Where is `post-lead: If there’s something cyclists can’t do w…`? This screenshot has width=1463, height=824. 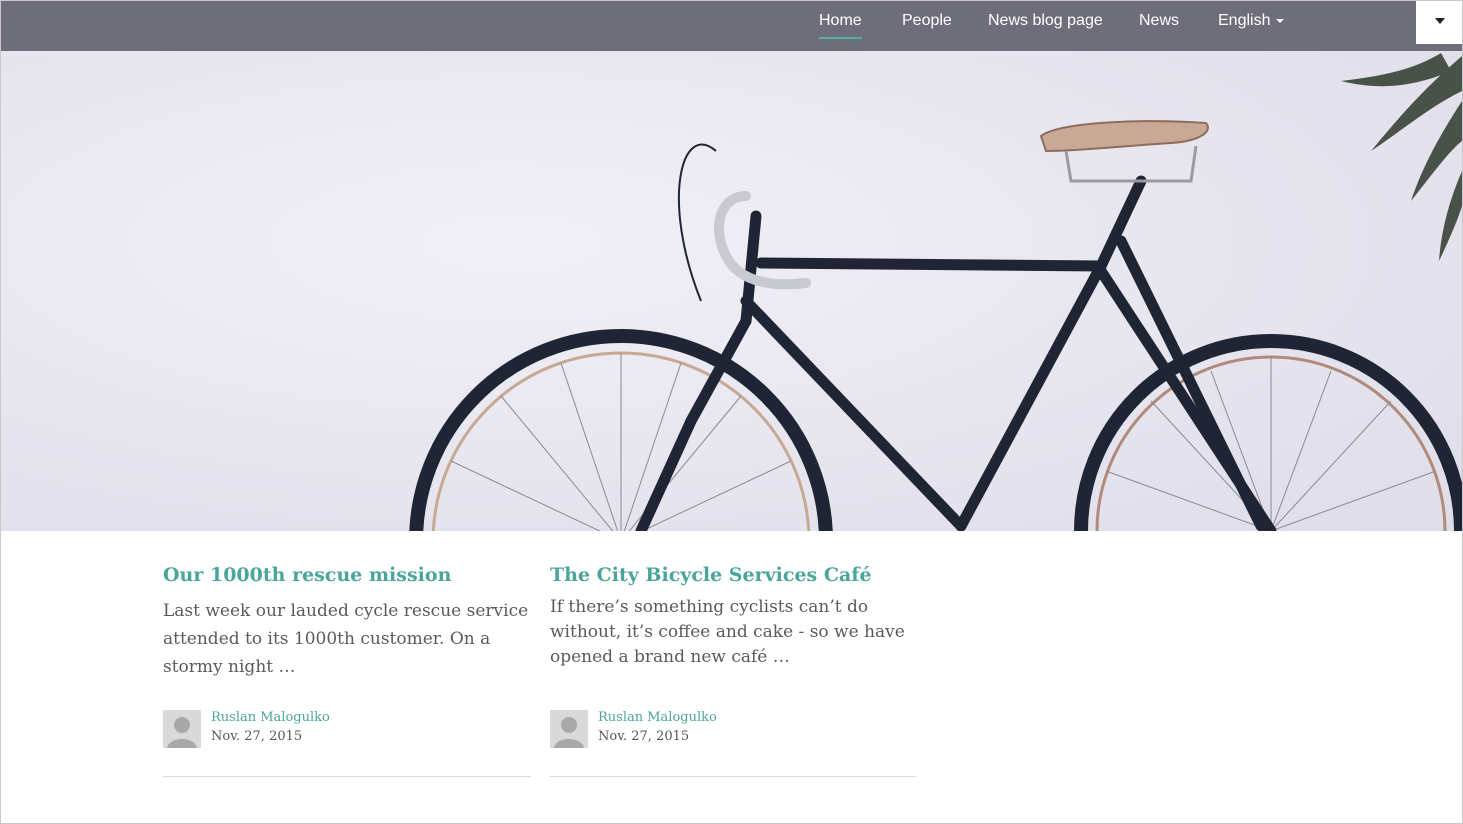
post-lead: If there’s something cyclists can’t do w… is located at coordinates (727, 632).